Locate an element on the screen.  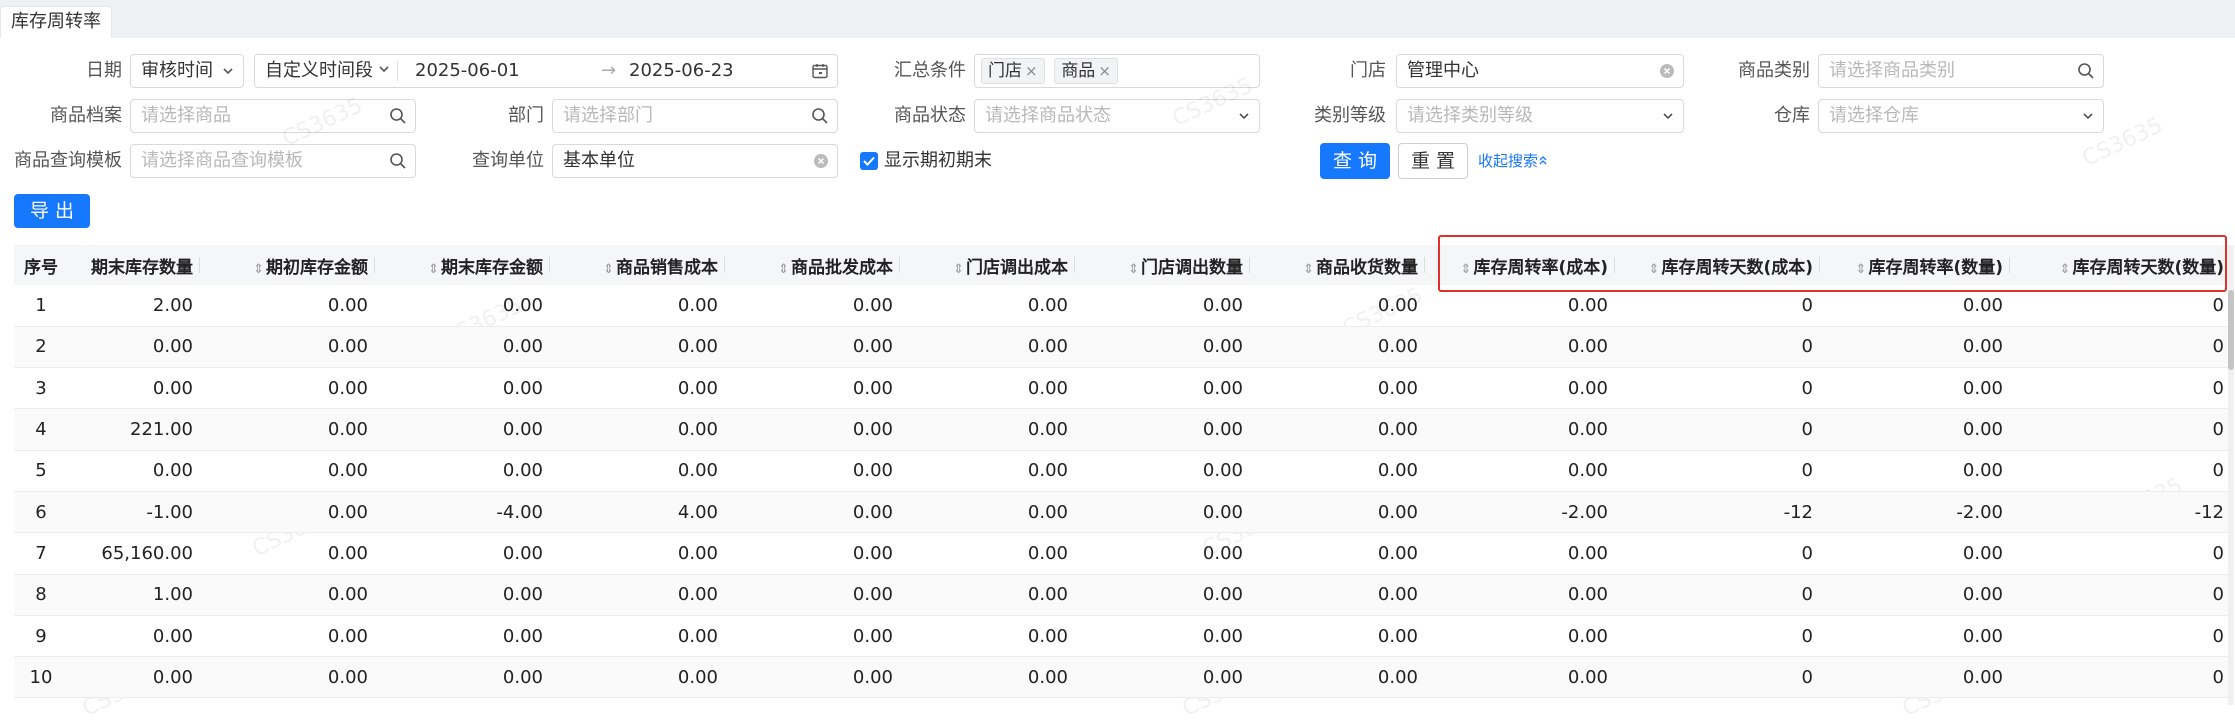
show-period-checkbox is located at coordinates (869, 161).